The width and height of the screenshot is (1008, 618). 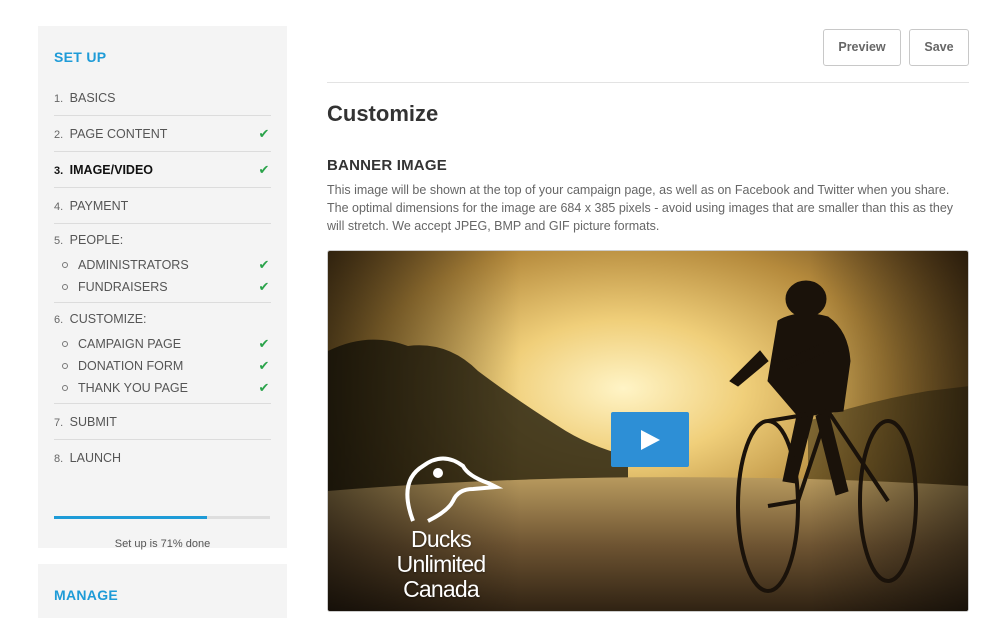 I want to click on nav-label: BASICS, so click(x=92, y=98).